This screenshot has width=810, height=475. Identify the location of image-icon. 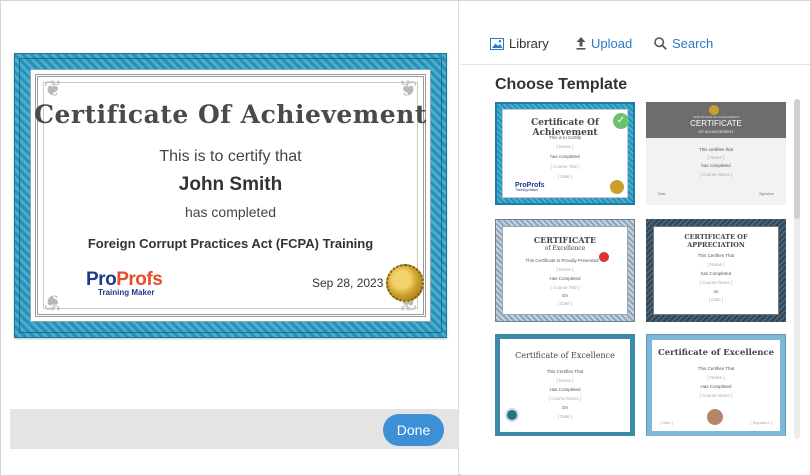
(497, 43).